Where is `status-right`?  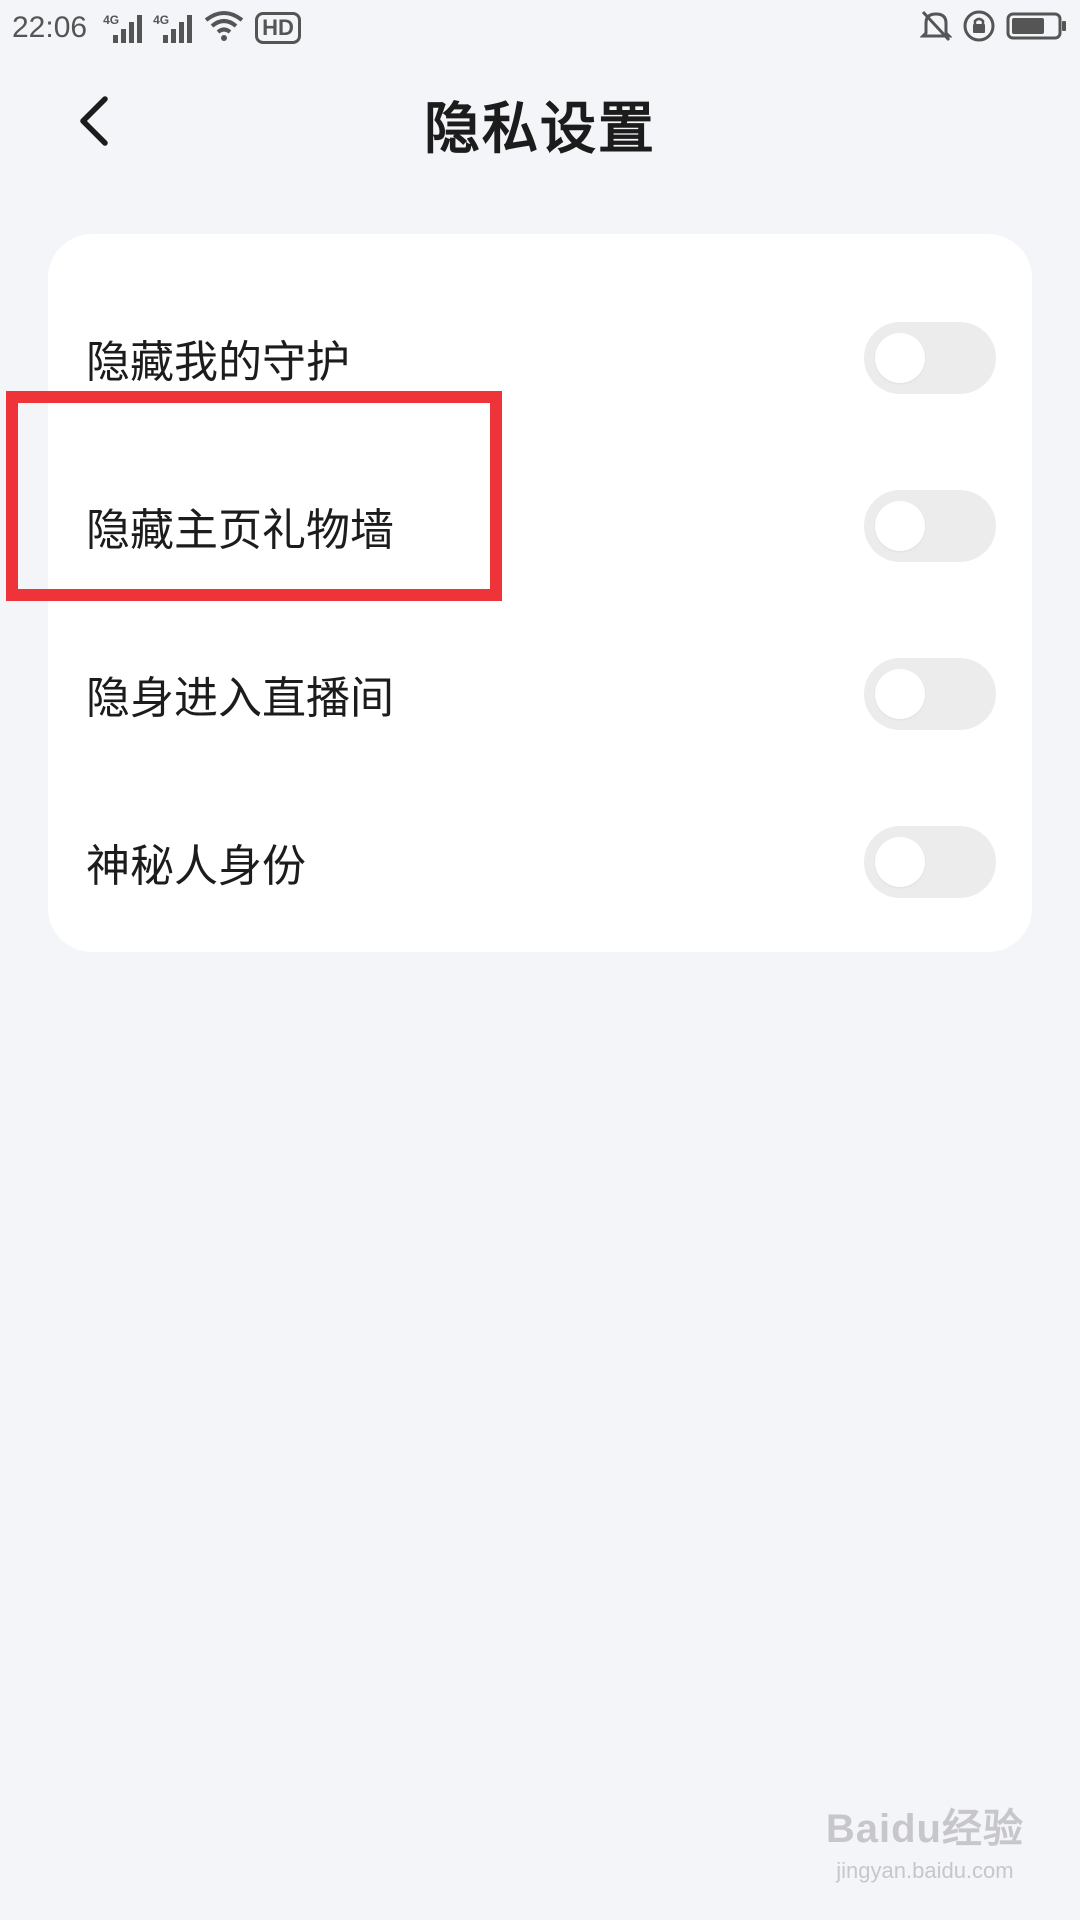
status-right is located at coordinates (993, 28).